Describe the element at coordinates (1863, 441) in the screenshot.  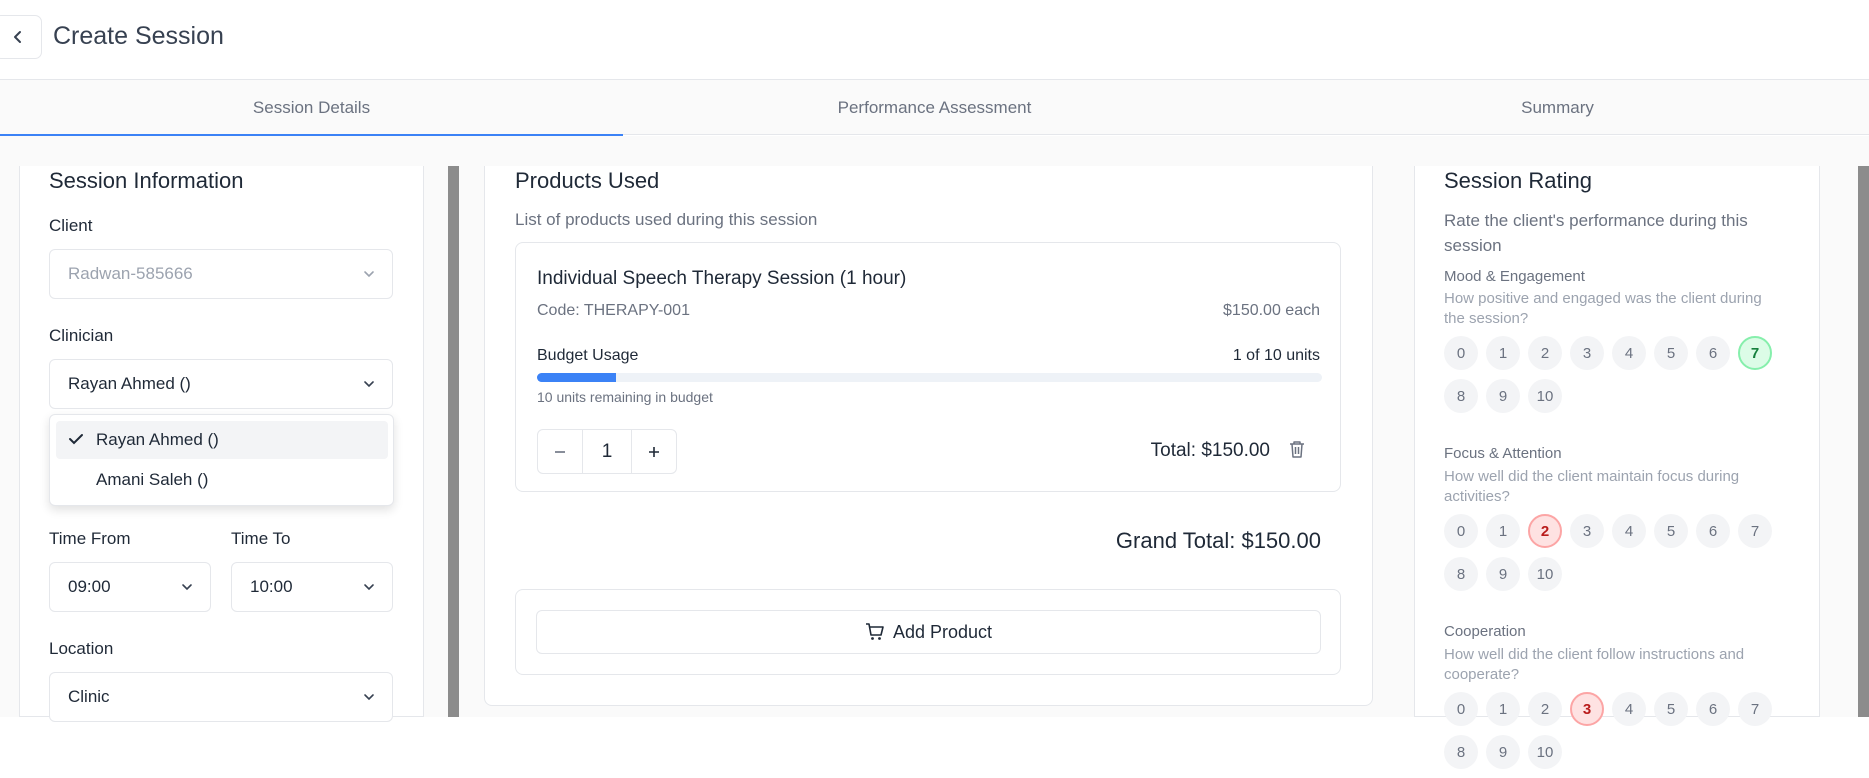
I see `scroll-divider-right` at that location.